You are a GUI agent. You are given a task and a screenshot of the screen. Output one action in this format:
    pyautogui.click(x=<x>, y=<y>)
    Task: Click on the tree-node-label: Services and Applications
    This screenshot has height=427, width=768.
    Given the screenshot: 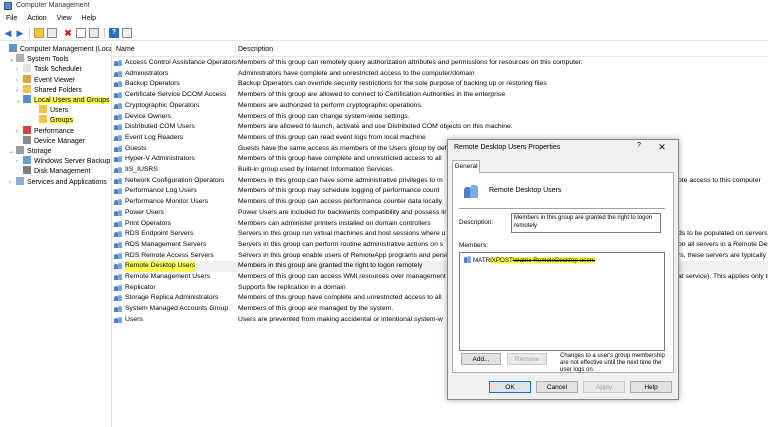 What is the action you would take?
    pyautogui.click(x=67, y=182)
    